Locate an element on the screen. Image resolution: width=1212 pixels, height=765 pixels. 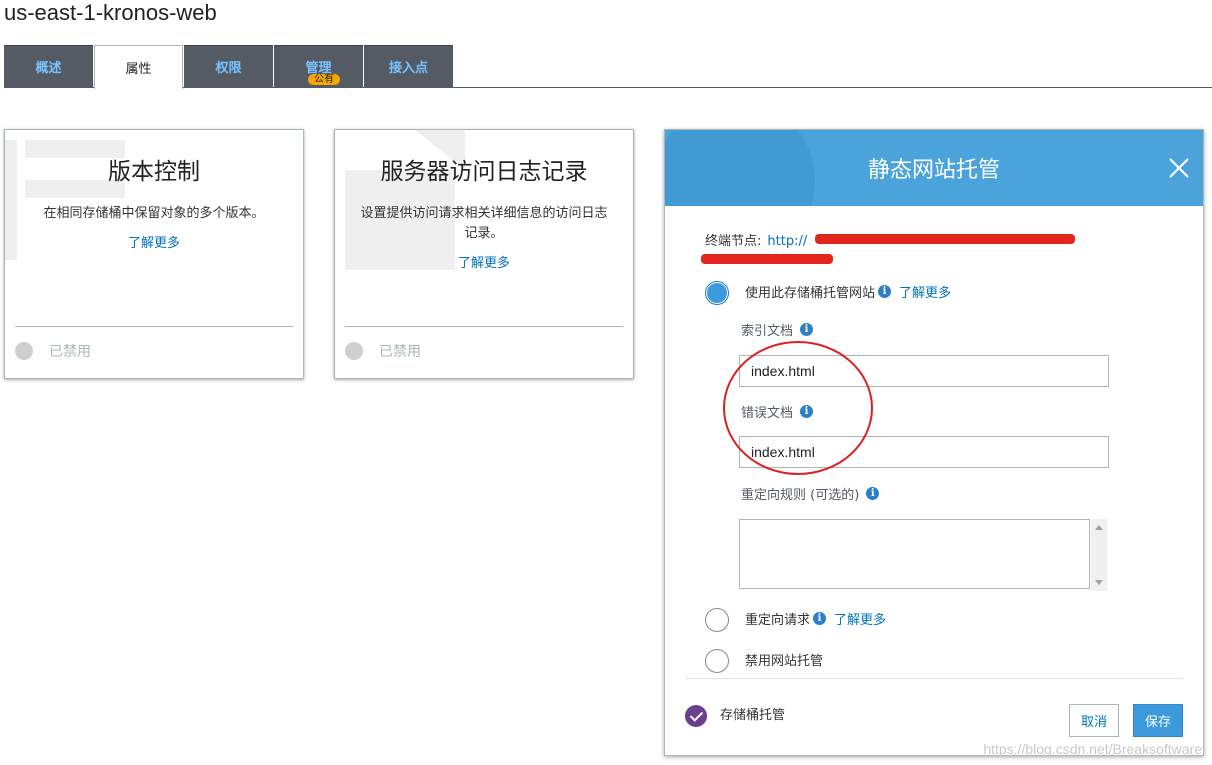
textarea-scrollbar is located at coordinates (1099, 555).